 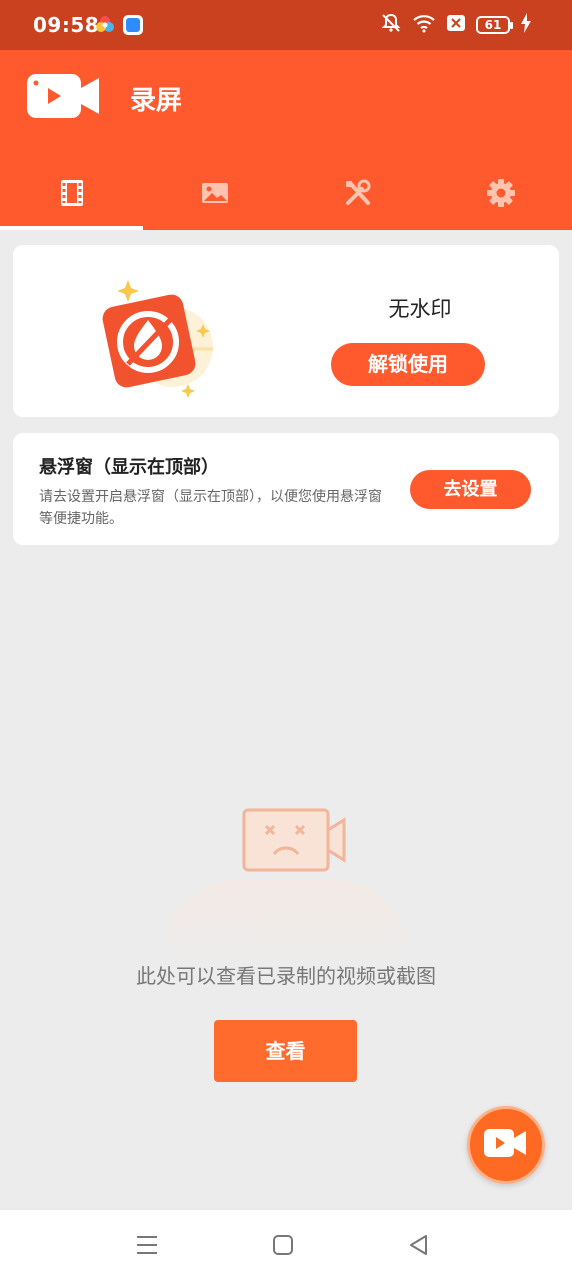 What do you see at coordinates (286, 976) in the screenshot?
I see `empty-state-text: 此处可以查看已录制的视频或截图` at bounding box center [286, 976].